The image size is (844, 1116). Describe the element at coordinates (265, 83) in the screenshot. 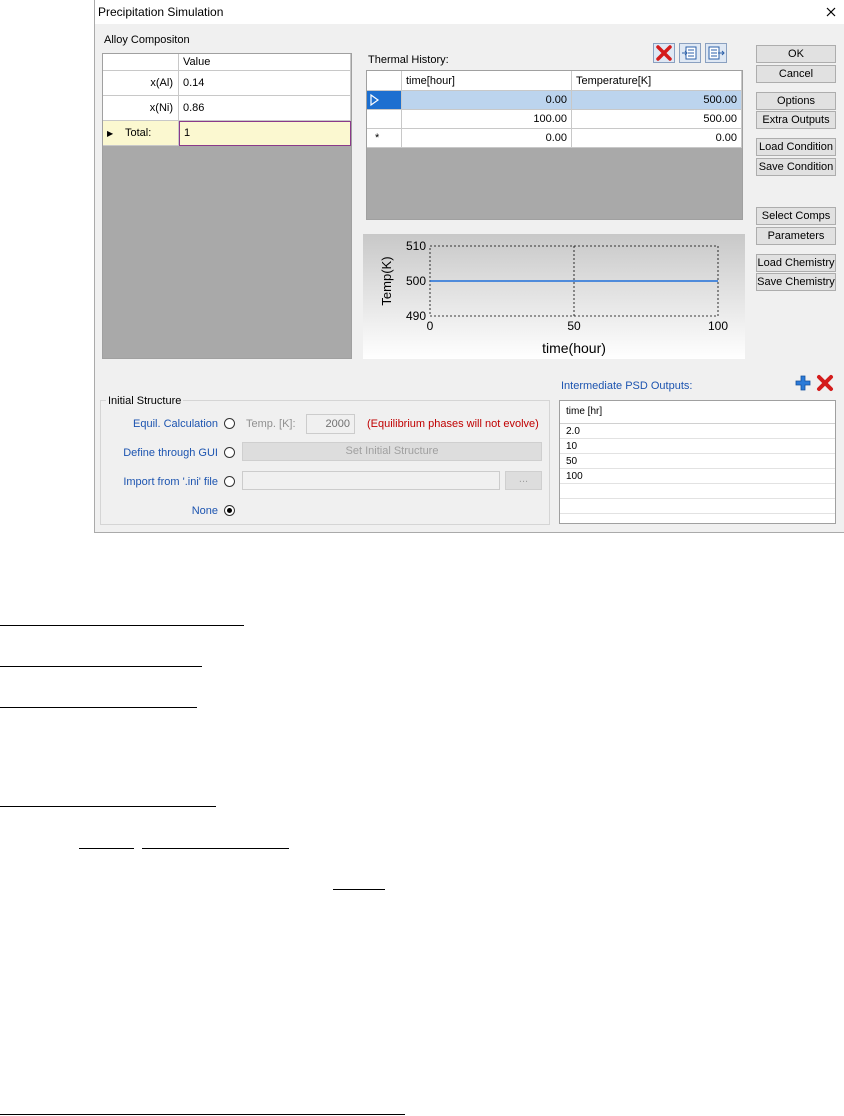

I see `composition-cell-al: 0.14` at that location.